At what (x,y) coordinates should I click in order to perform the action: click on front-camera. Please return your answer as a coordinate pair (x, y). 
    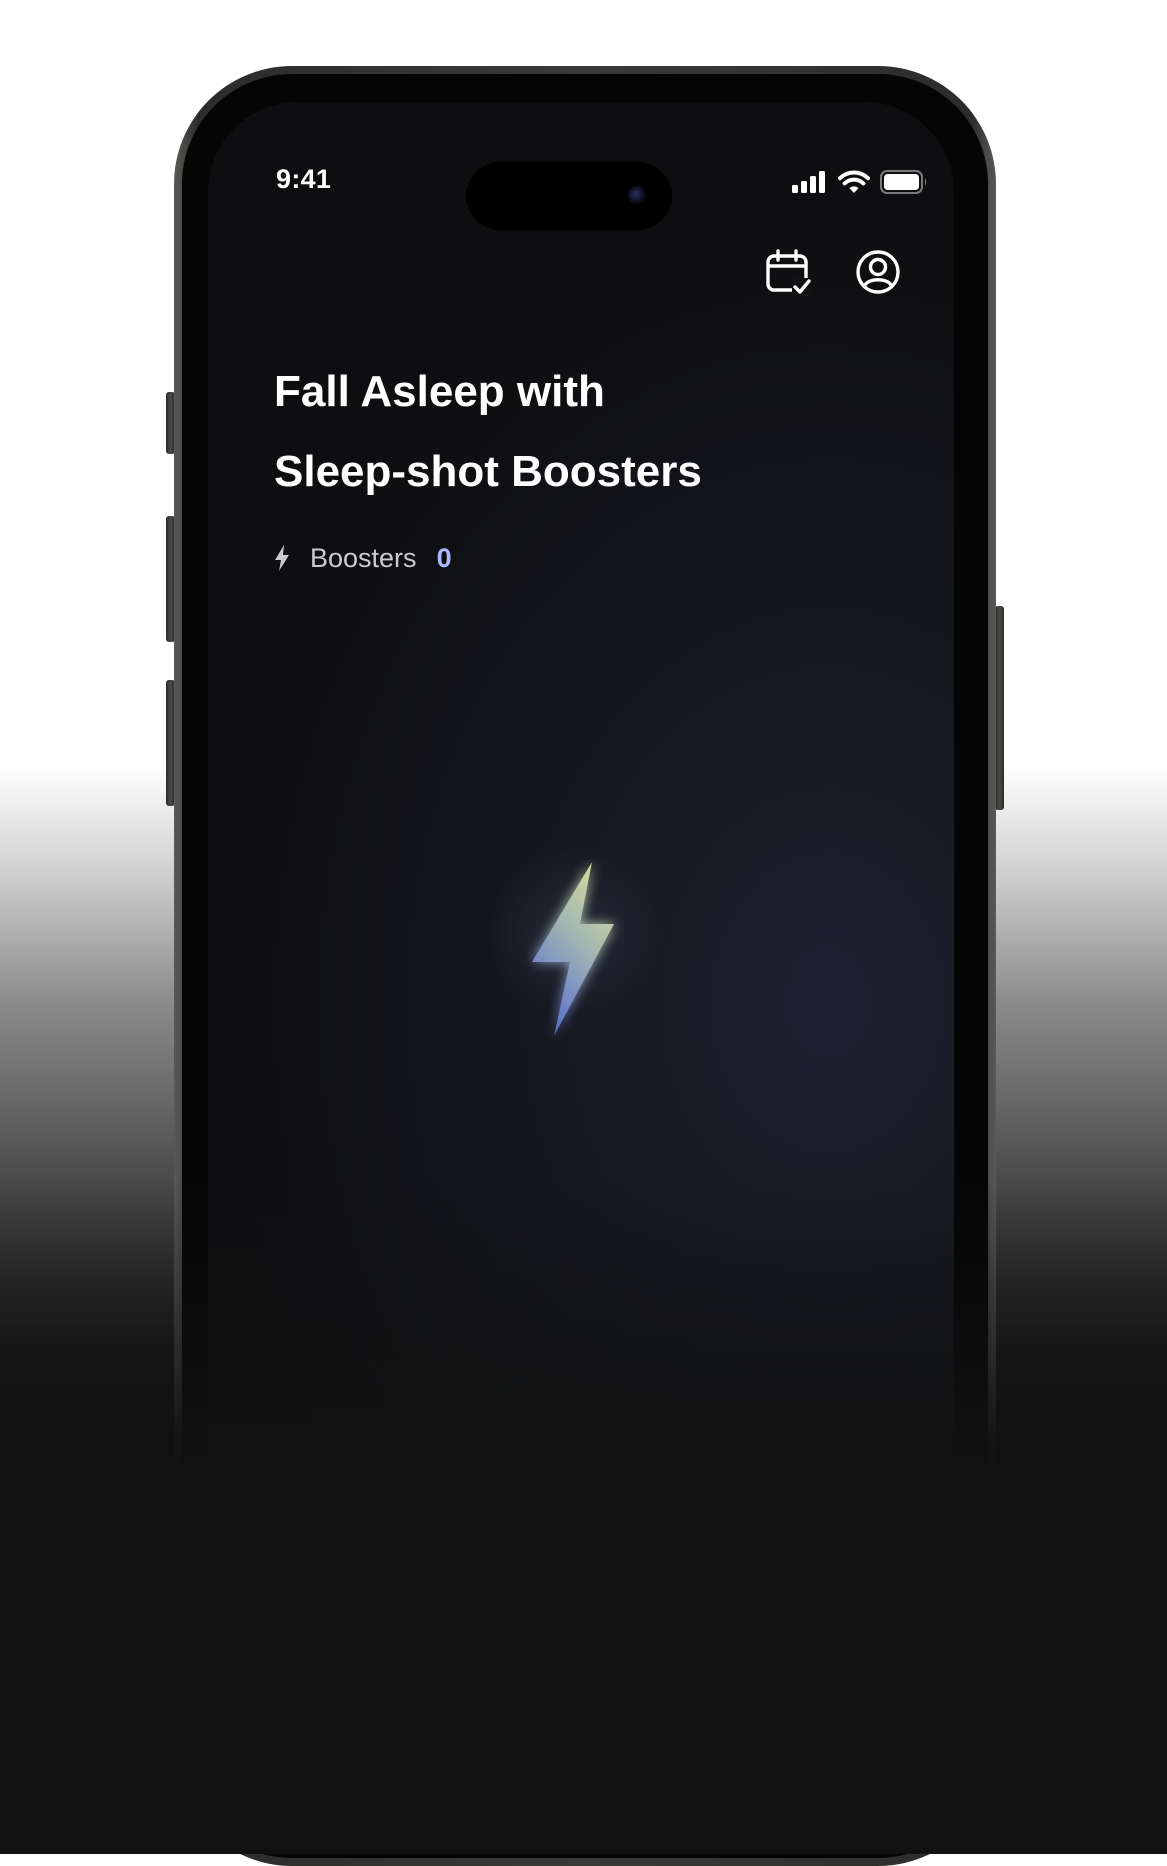
    Looking at the image, I should click on (637, 195).